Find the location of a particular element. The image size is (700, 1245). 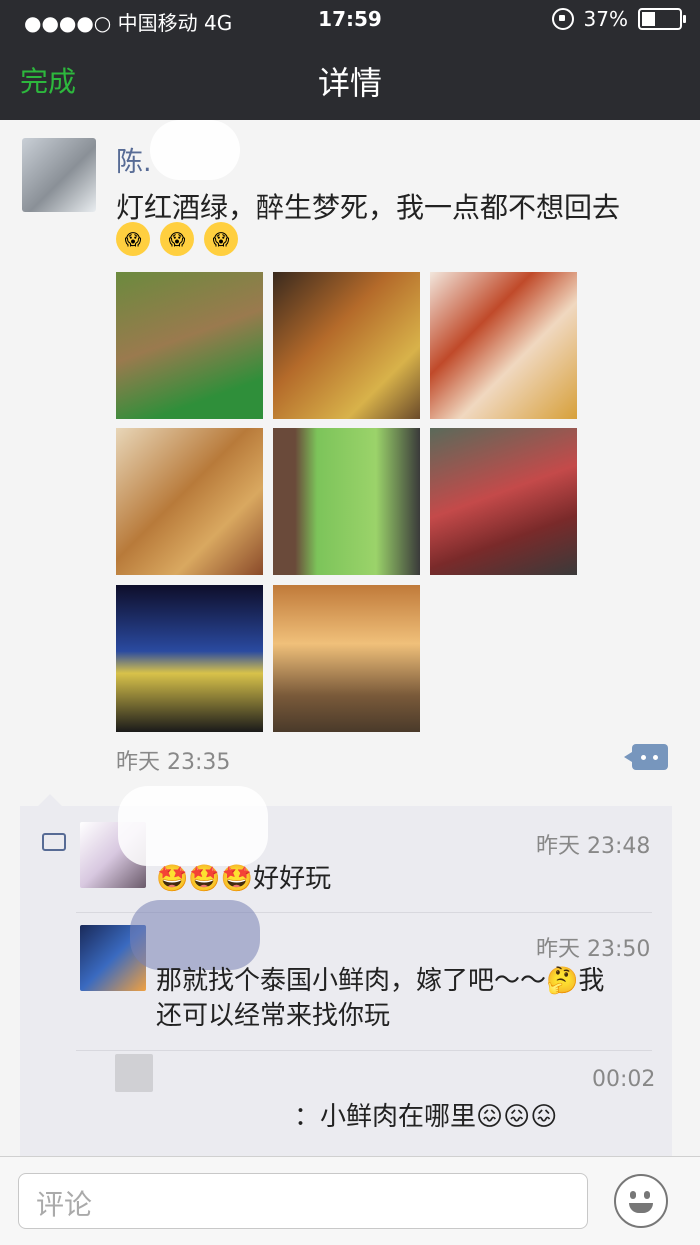

photo-restaurant-interior is located at coordinates (346, 658).